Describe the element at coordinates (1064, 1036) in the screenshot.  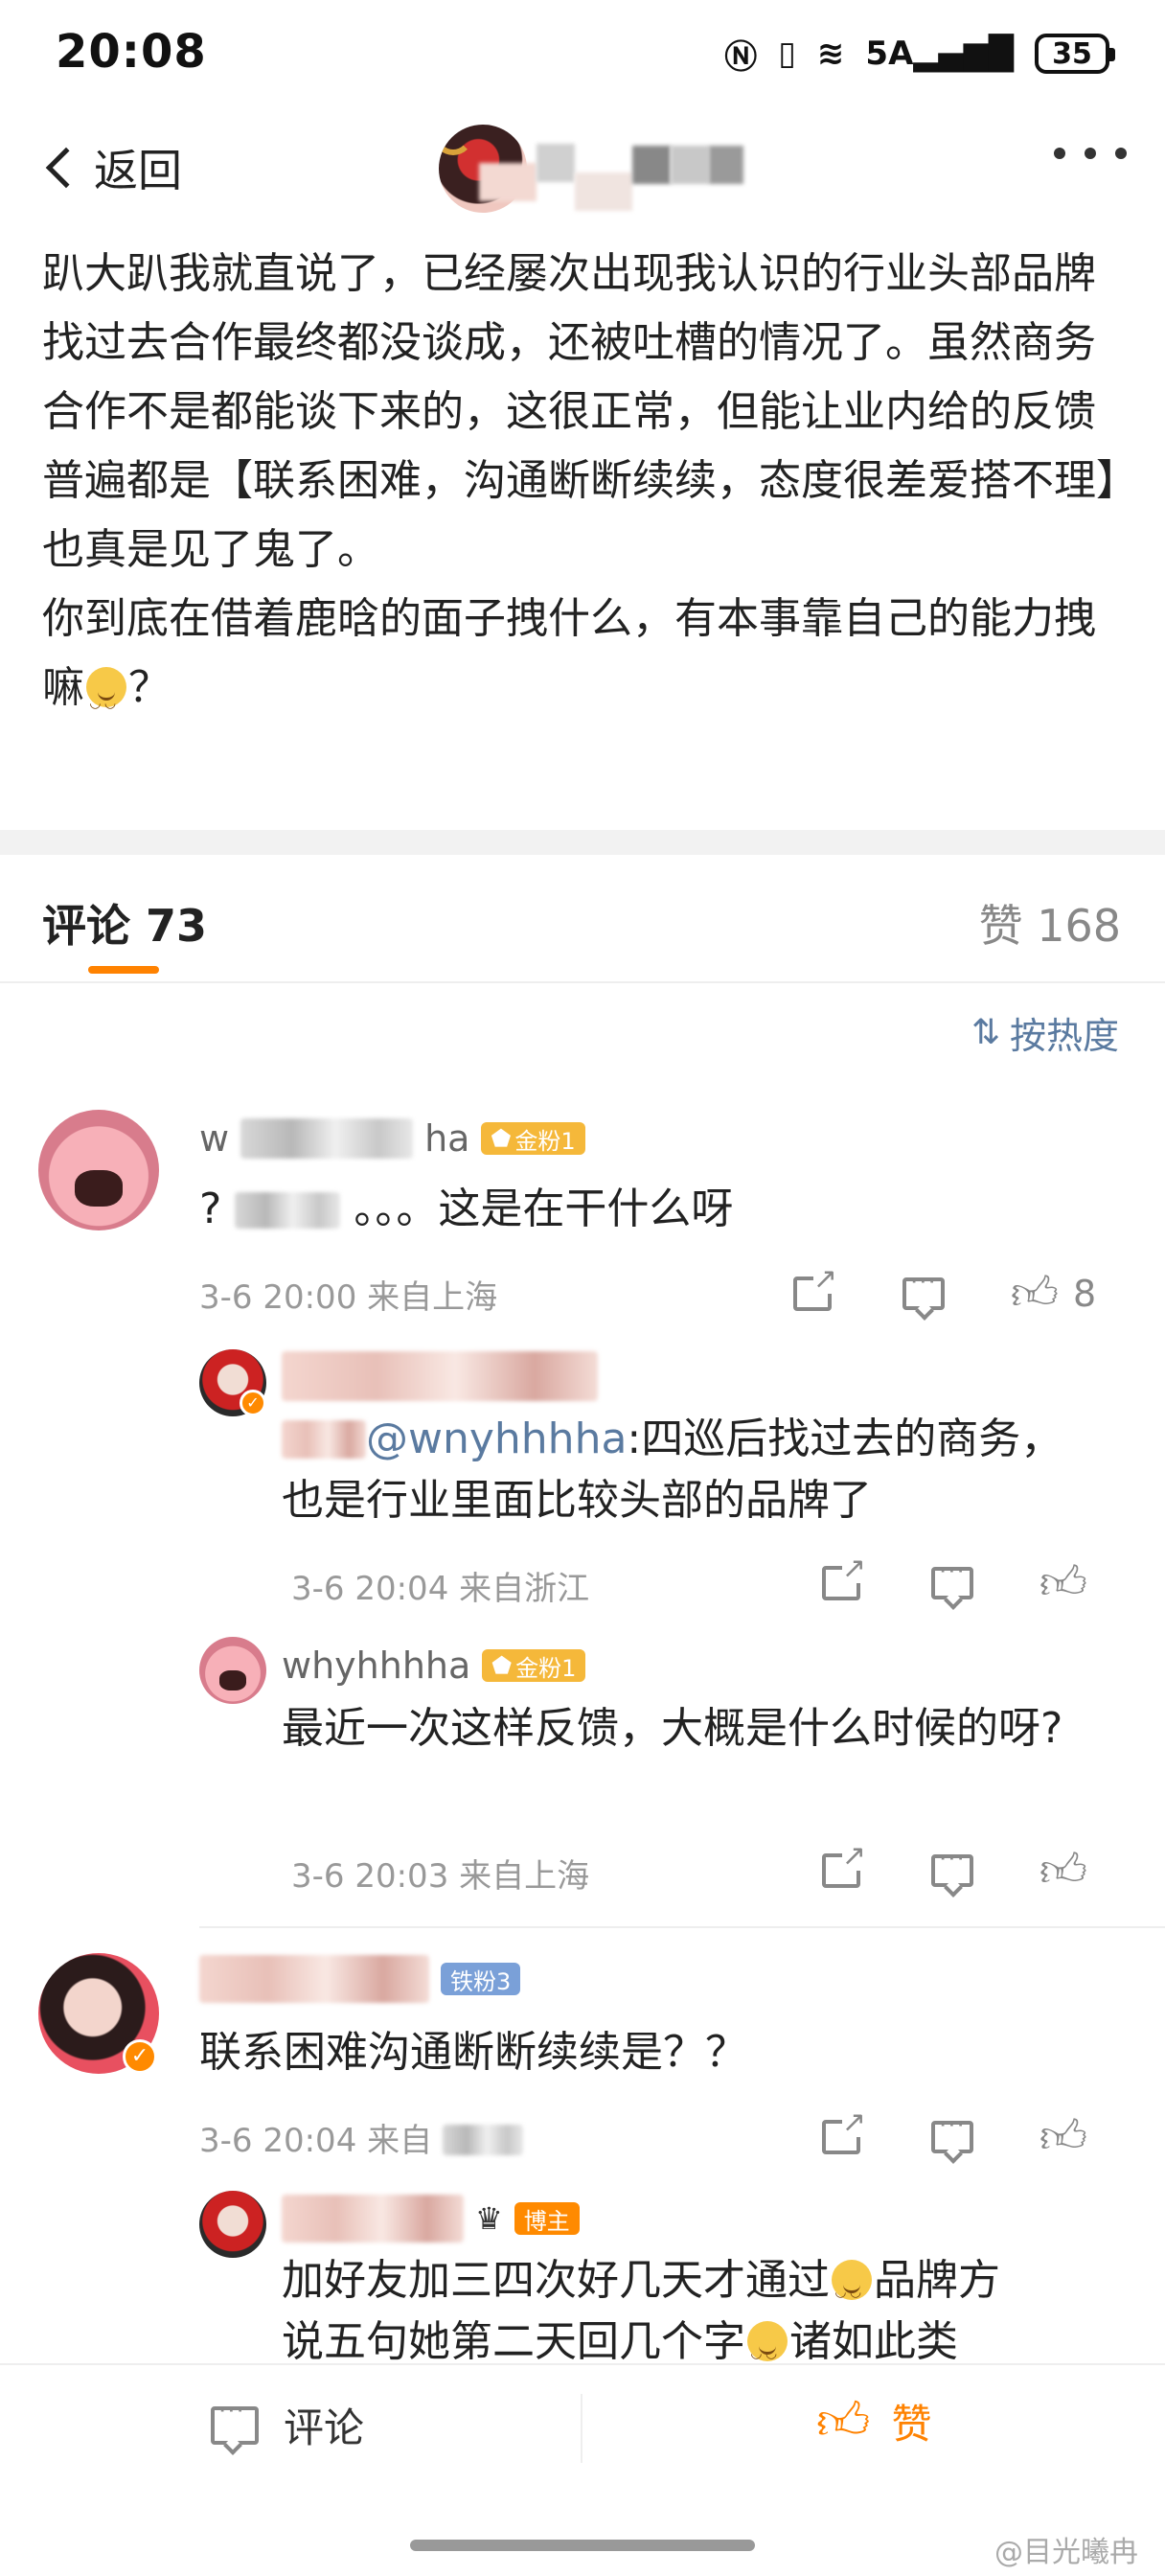
I see `sort-label: 按热度` at that location.